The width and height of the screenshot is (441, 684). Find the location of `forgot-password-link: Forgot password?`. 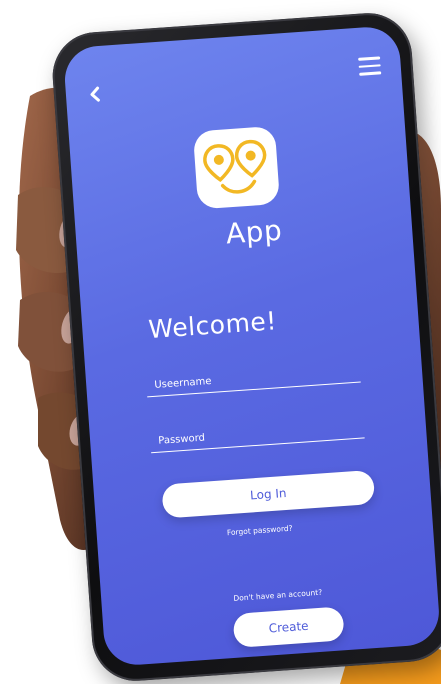

forgot-password-link: Forgot password? is located at coordinates (260, 531).